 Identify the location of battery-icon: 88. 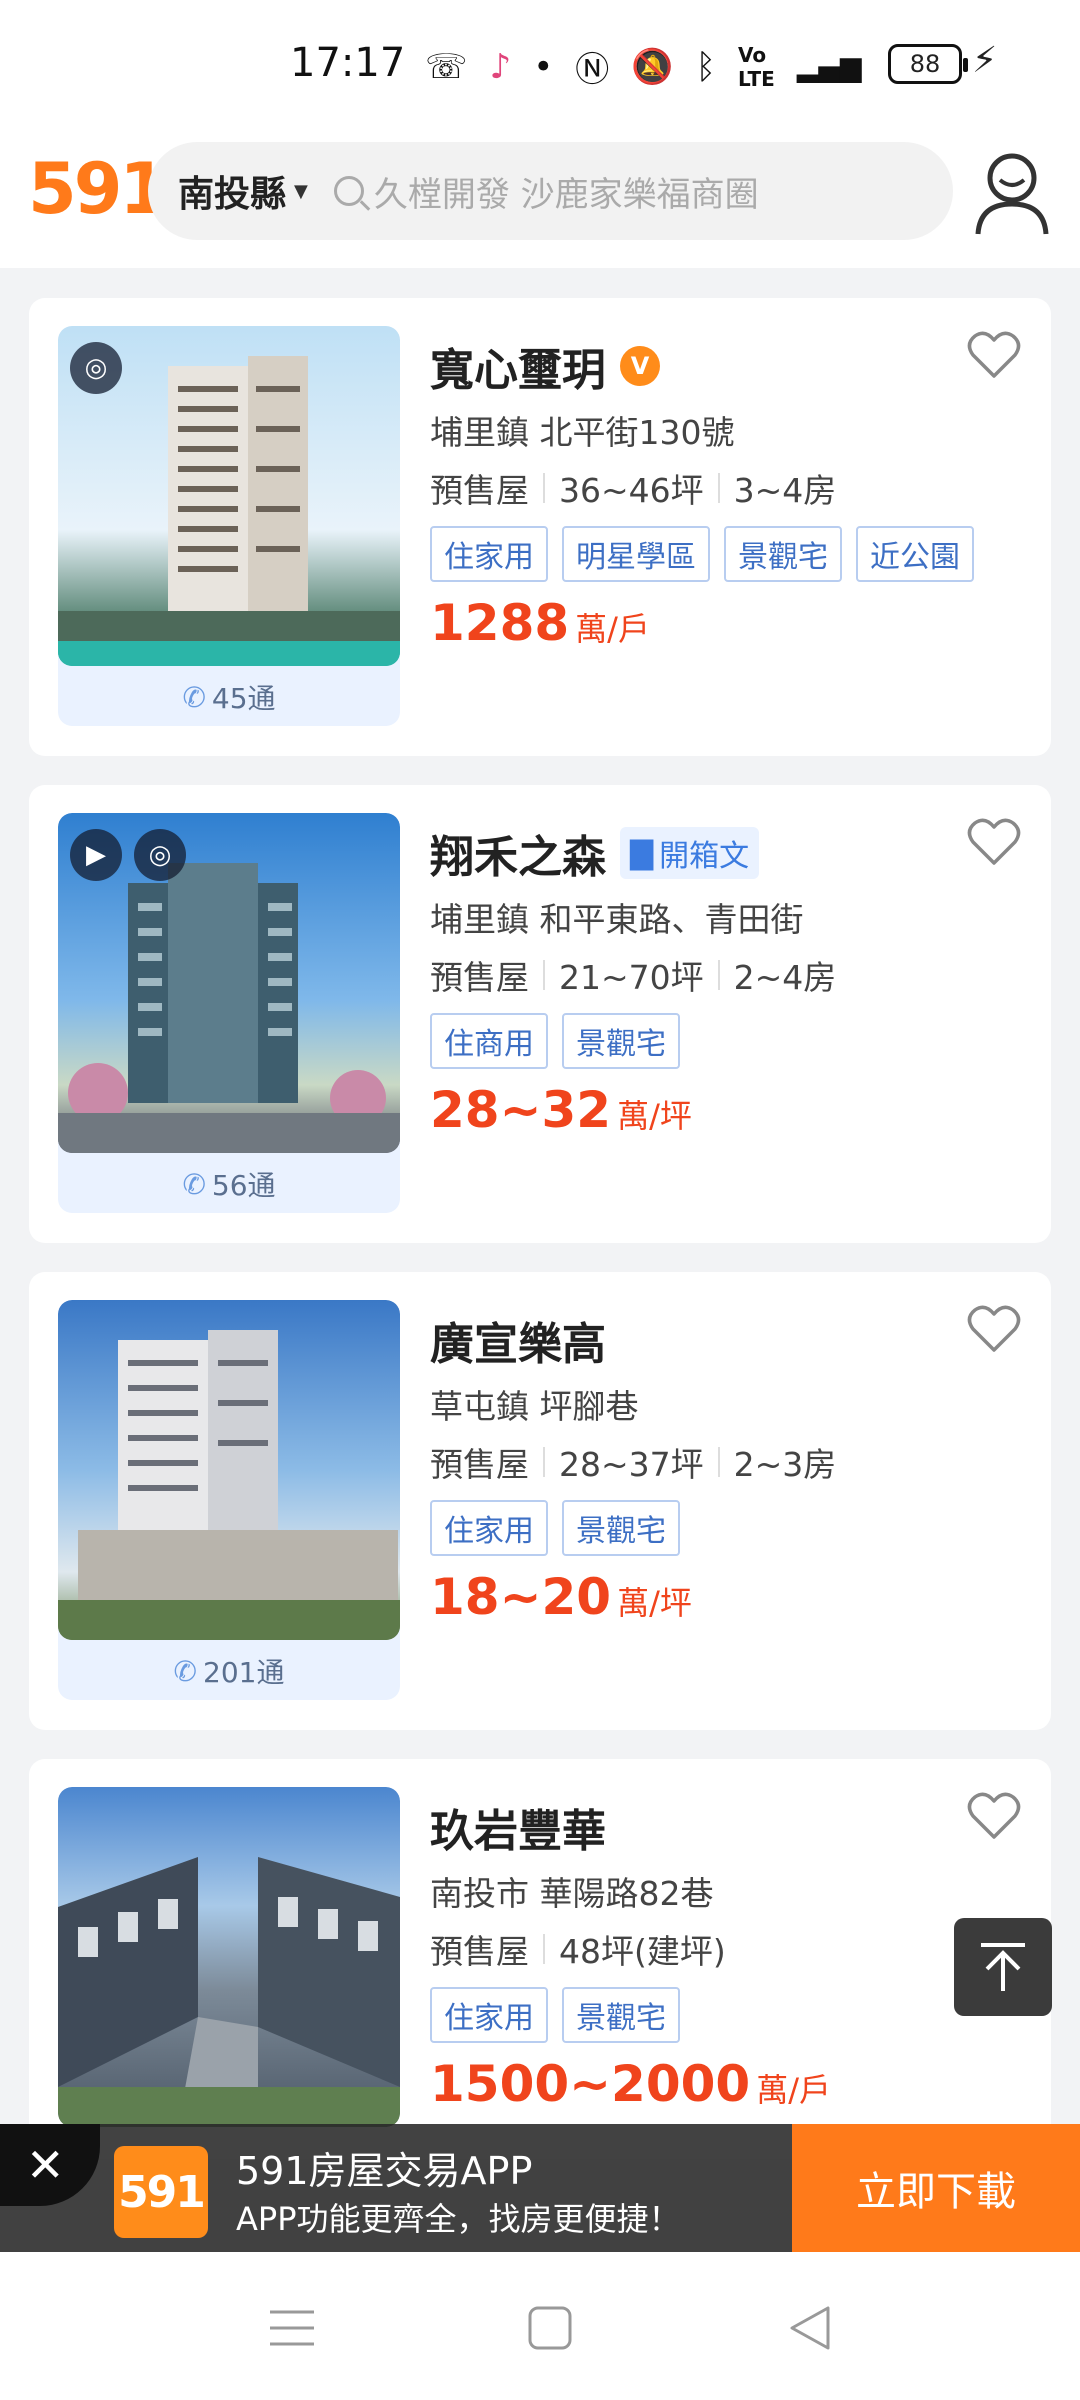
(928, 64).